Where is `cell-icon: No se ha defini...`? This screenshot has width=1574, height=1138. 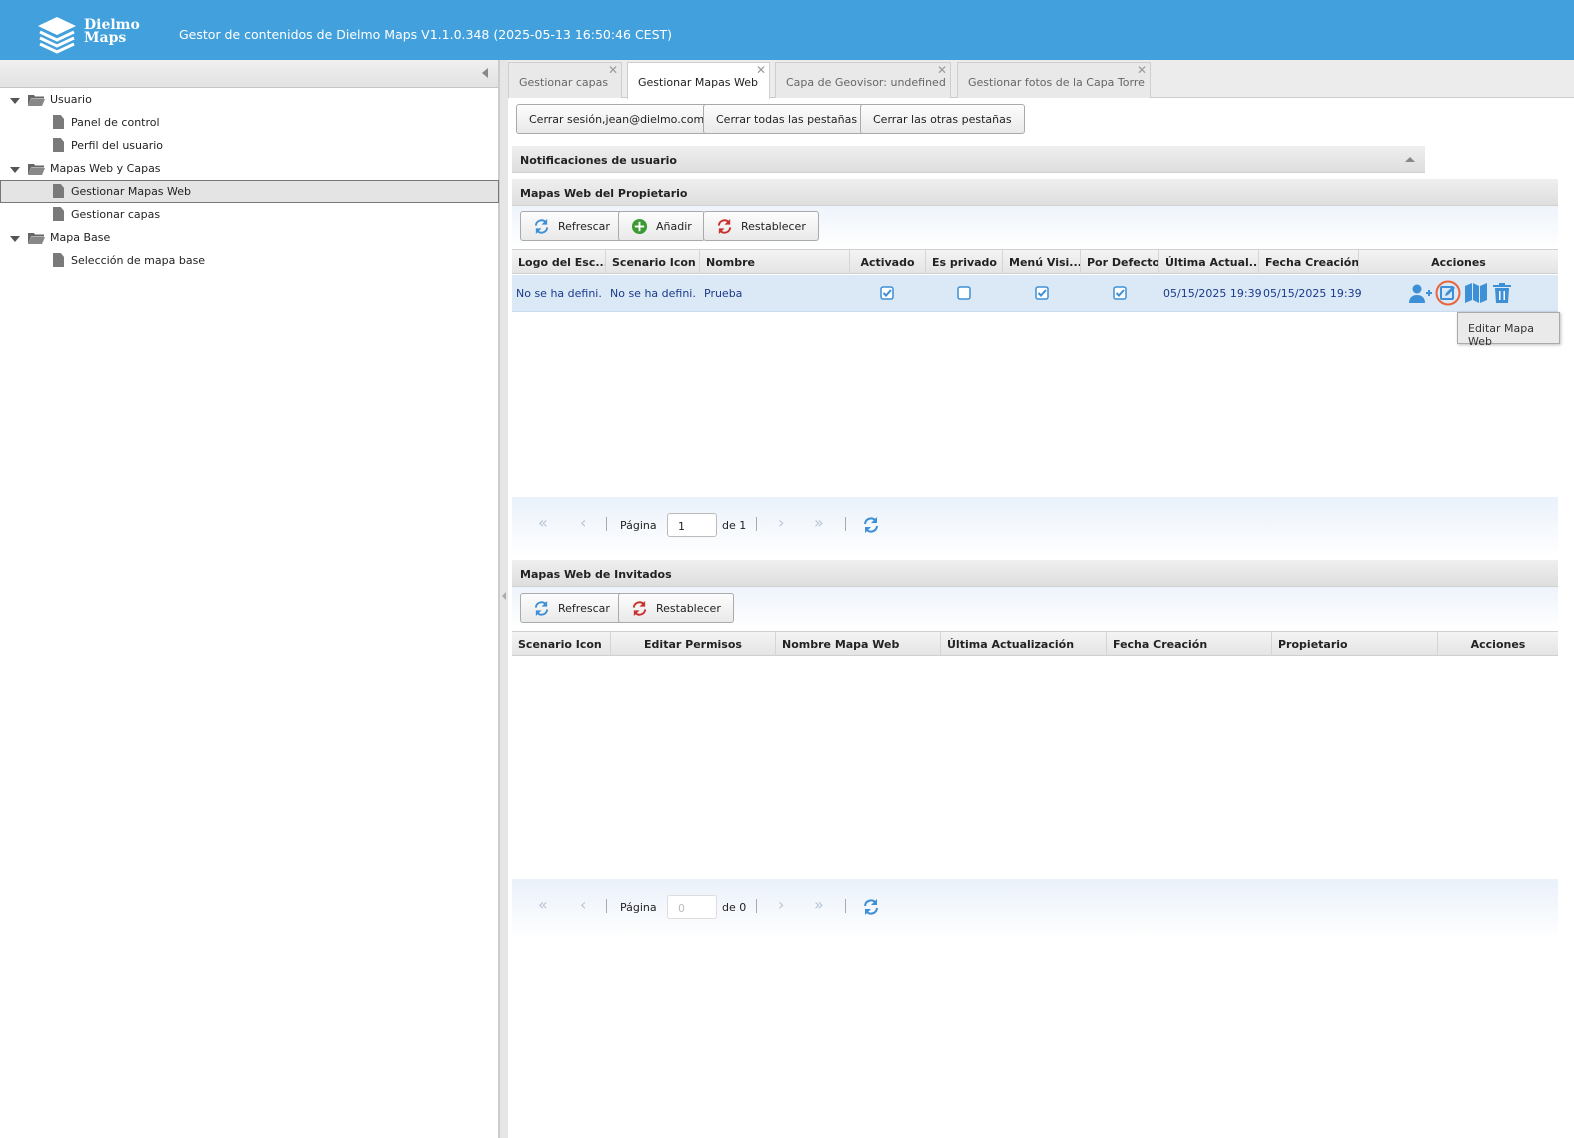 cell-icon: No se ha defini... is located at coordinates (653, 293).